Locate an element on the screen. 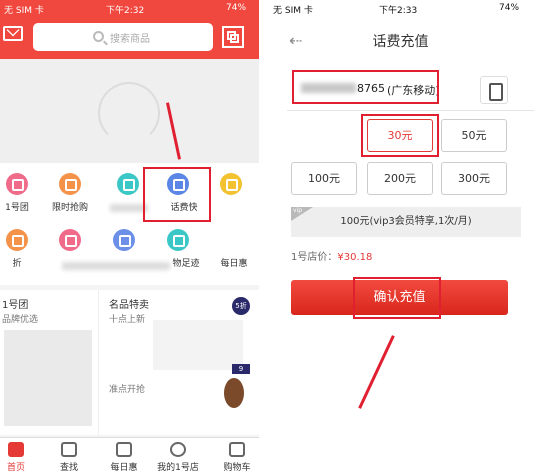 The height and width of the screenshot is (475, 534). search-icon is located at coordinates (98, 36).